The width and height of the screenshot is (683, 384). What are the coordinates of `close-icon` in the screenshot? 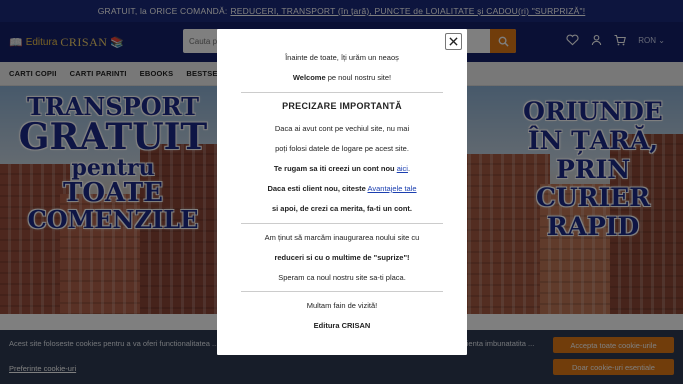 It's located at (453, 41).